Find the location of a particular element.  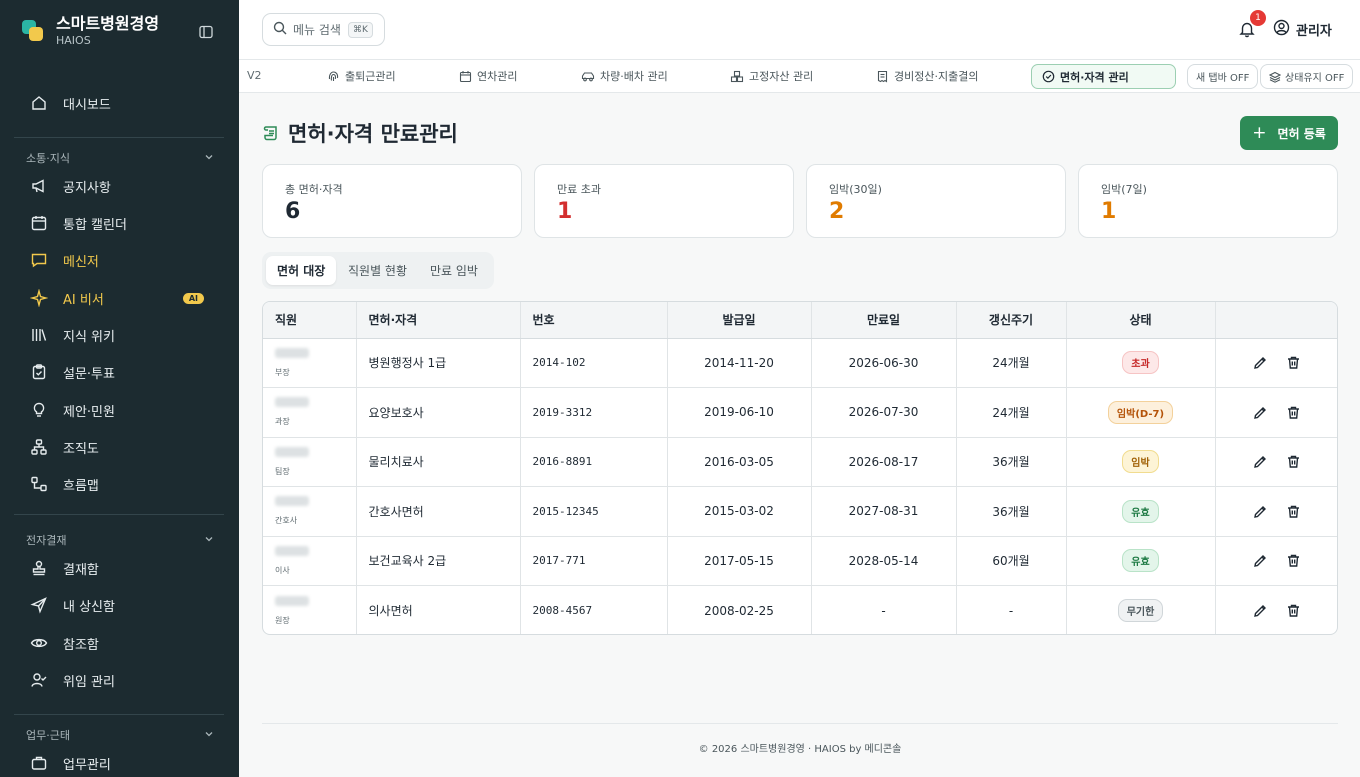

sidebar-item-label: 공지사항 is located at coordinates (87, 188).